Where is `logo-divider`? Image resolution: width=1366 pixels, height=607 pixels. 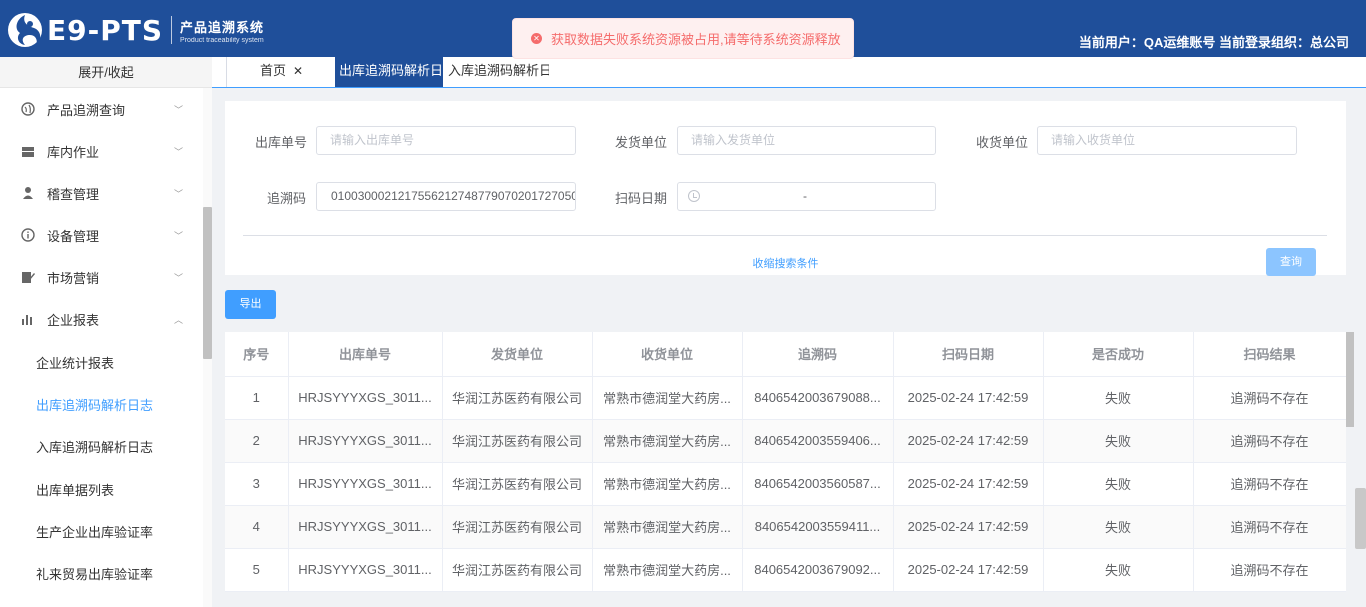 logo-divider is located at coordinates (172, 30).